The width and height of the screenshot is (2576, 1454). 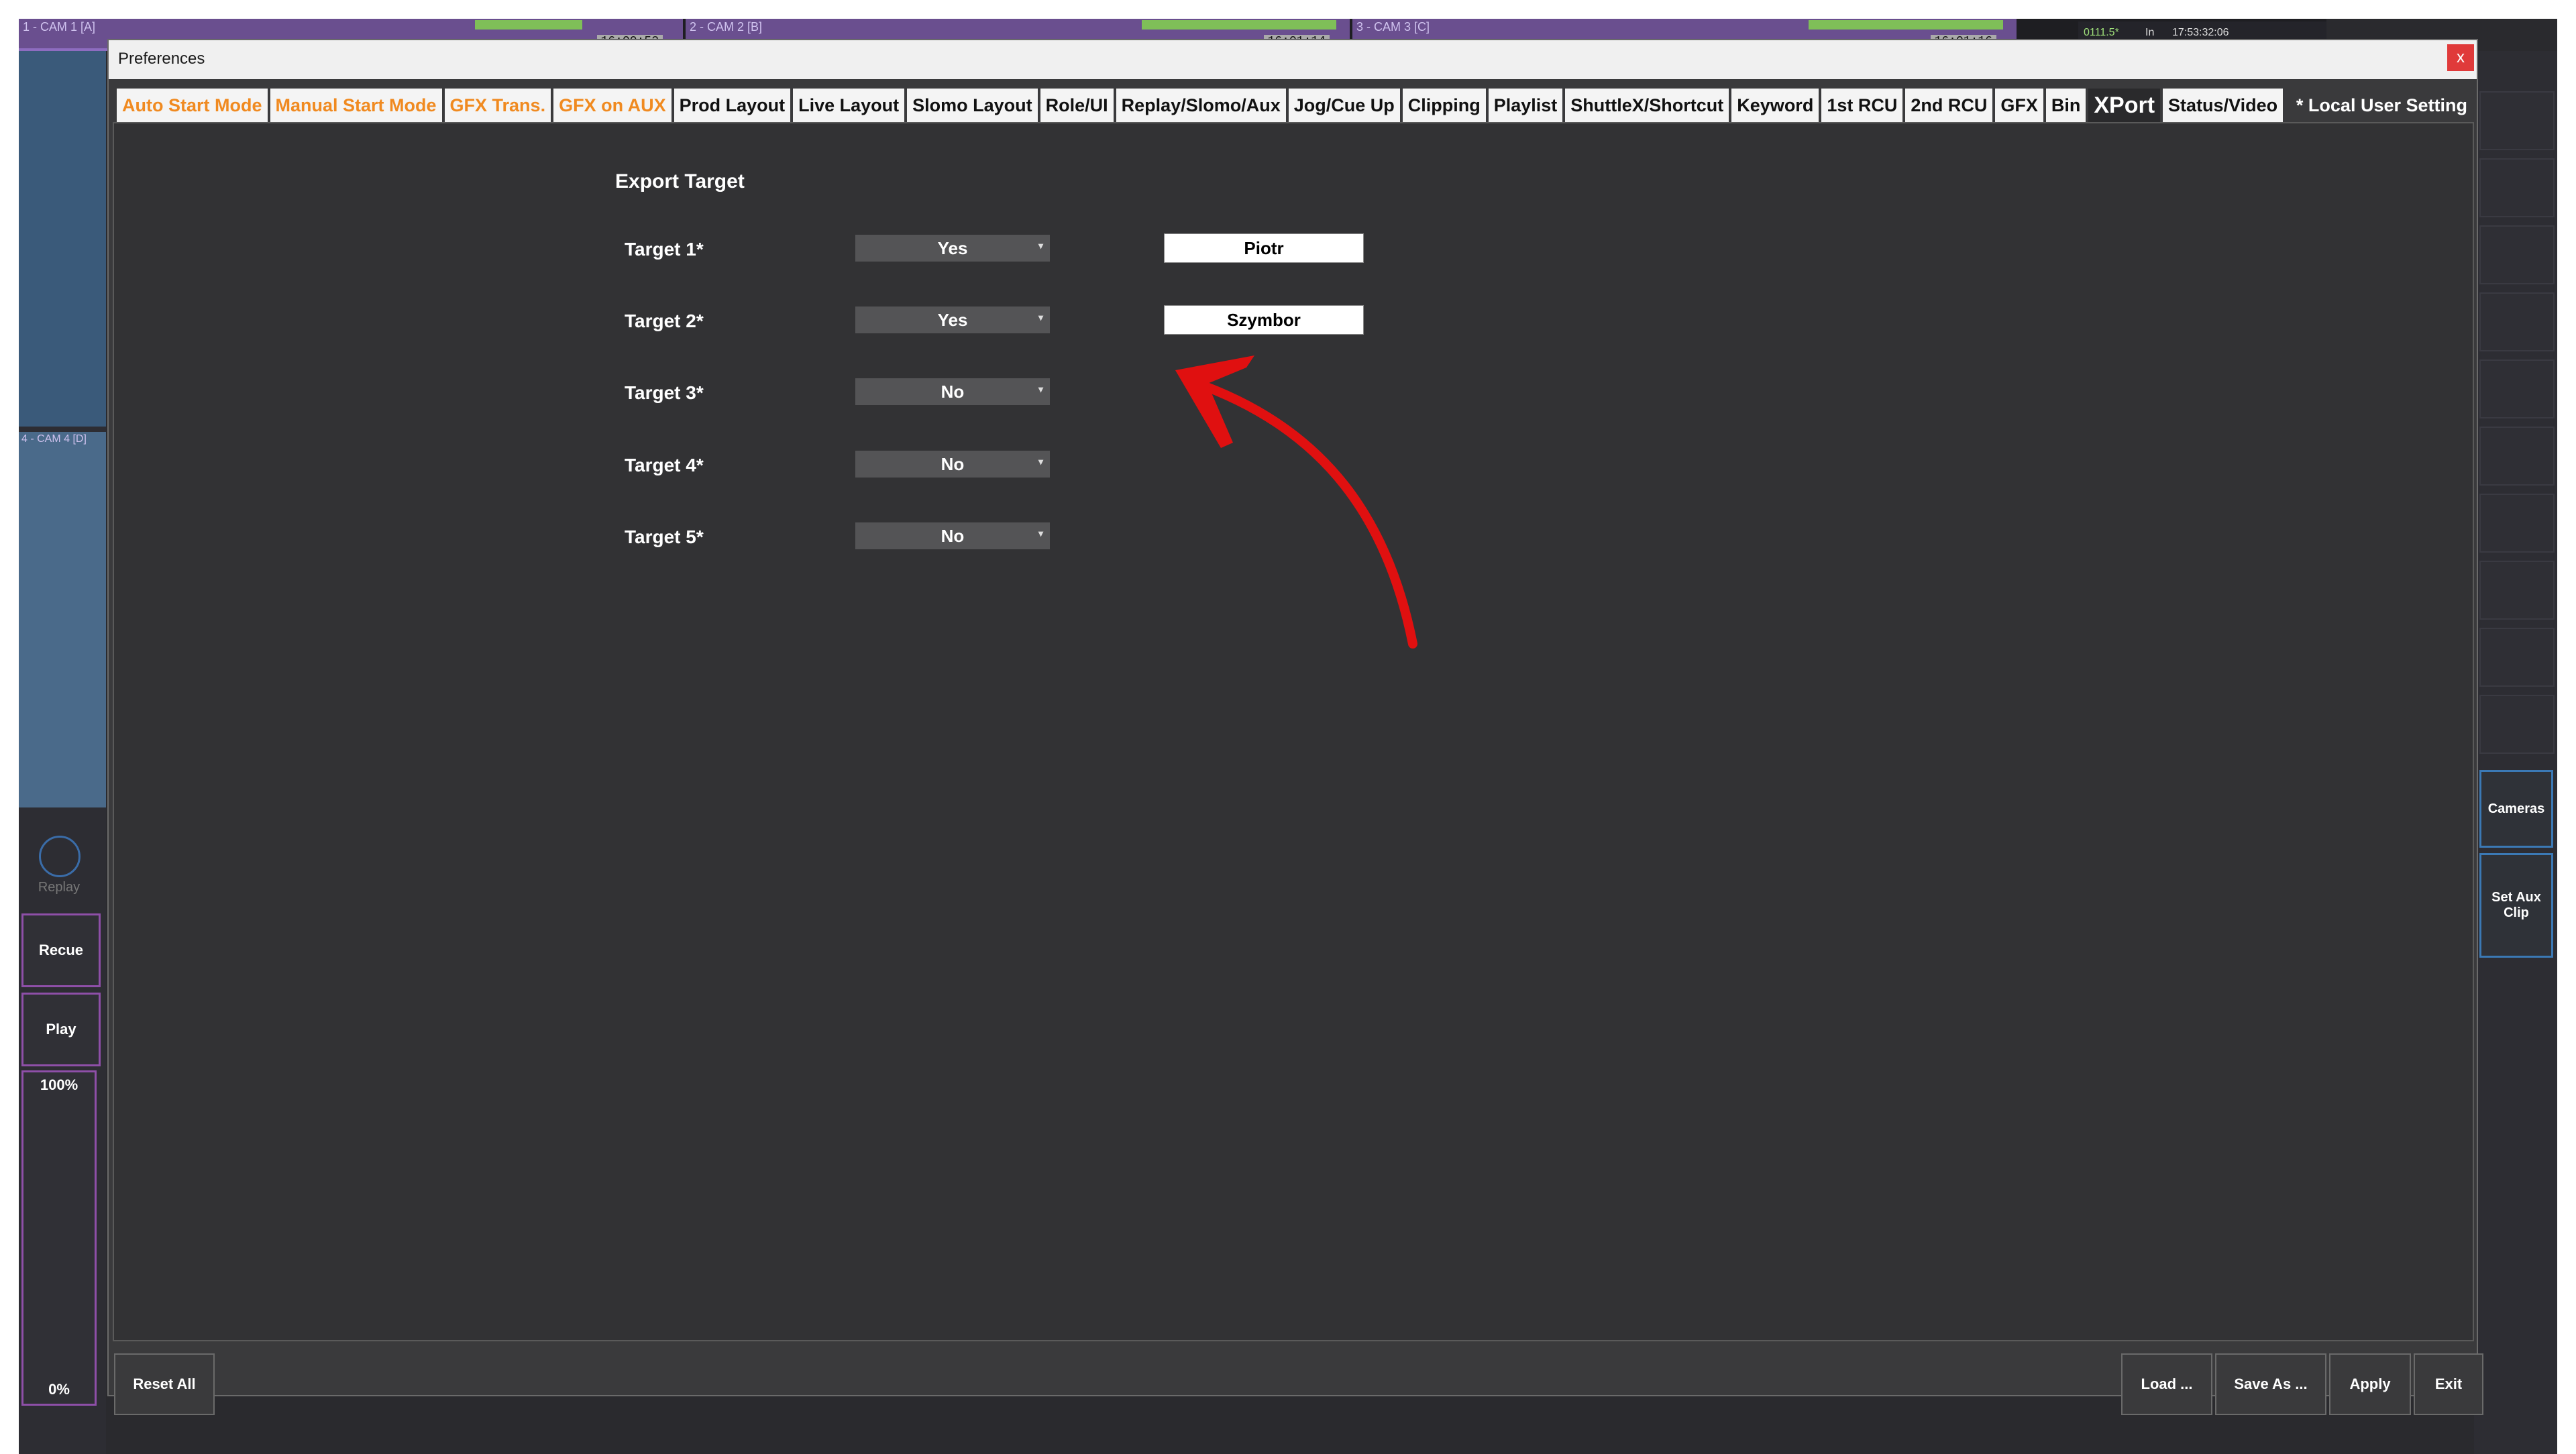 I want to click on tab-manual-start-mode: Manual Start Mode, so click(x=356, y=105).